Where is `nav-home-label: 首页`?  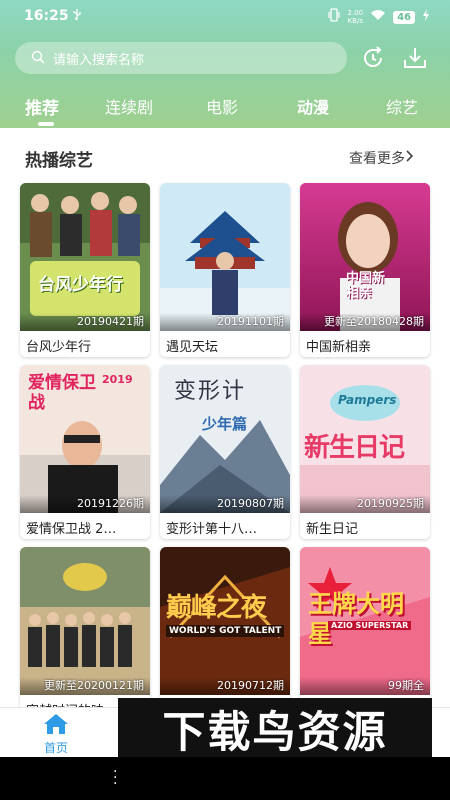 nav-home-label: 首页 is located at coordinates (55, 748).